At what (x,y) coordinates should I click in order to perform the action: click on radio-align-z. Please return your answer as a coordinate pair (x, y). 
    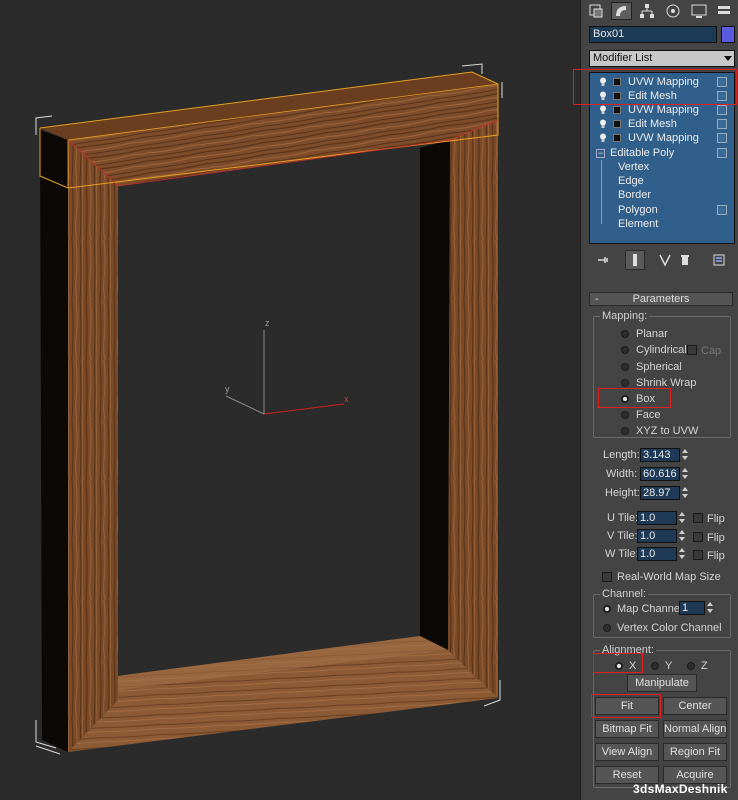
    Looking at the image, I should click on (691, 666).